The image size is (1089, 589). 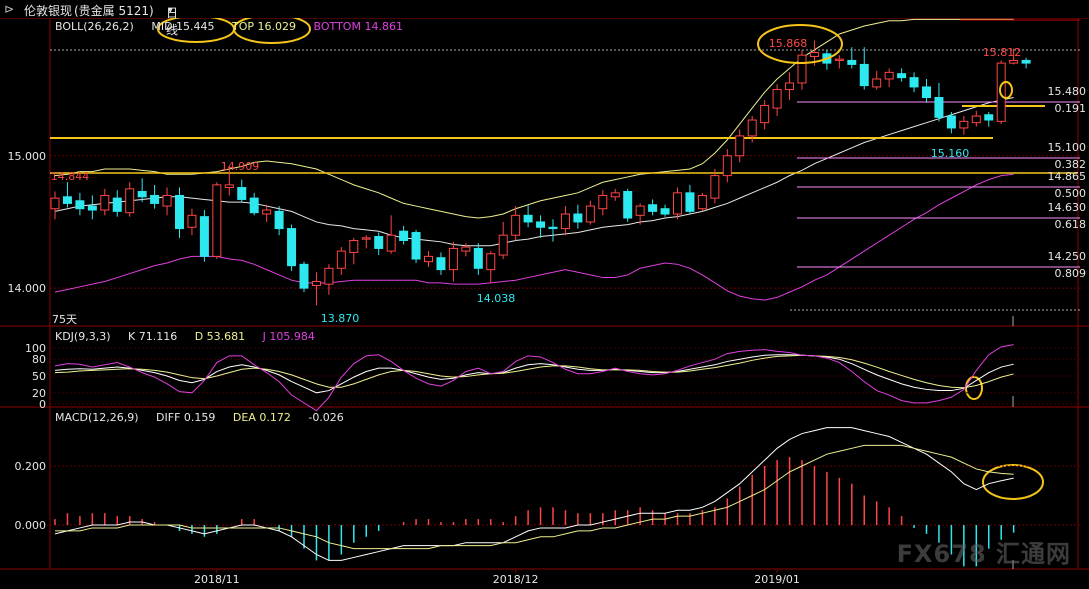 I want to click on time-axis-tick: 2019/01, so click(x=777, y=579).